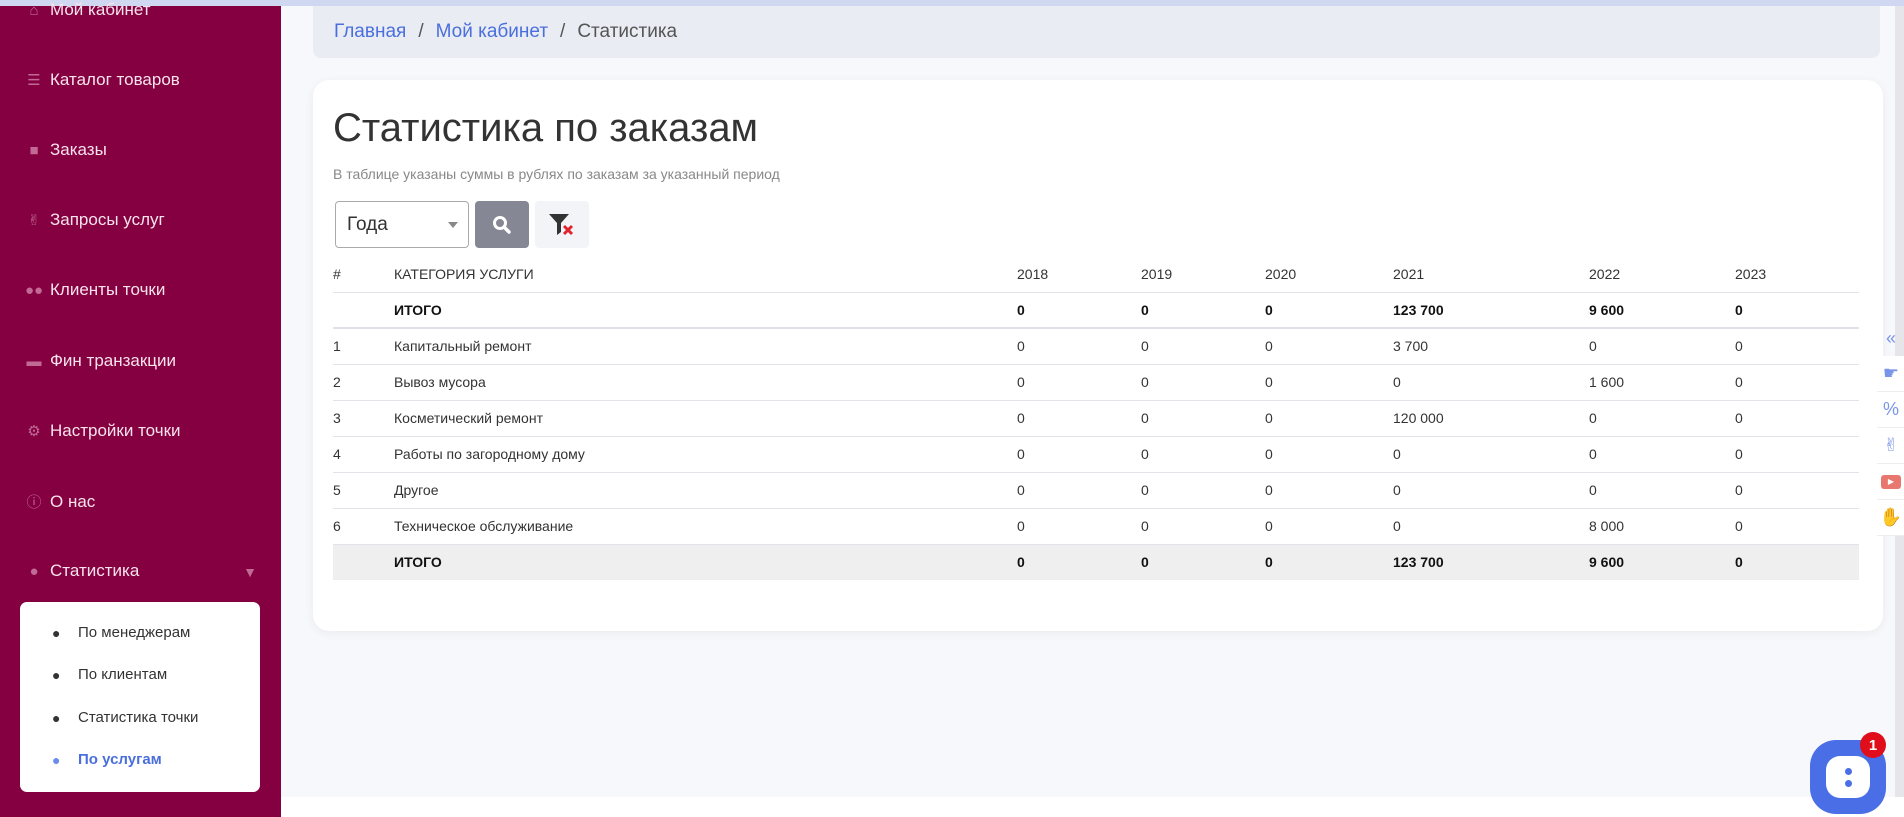 The width and height of the screenshot is (1904, 817). Describe the element at coordinates (1890, 482) in the screenshot. I see `youtube-icon: ▶` at that location.